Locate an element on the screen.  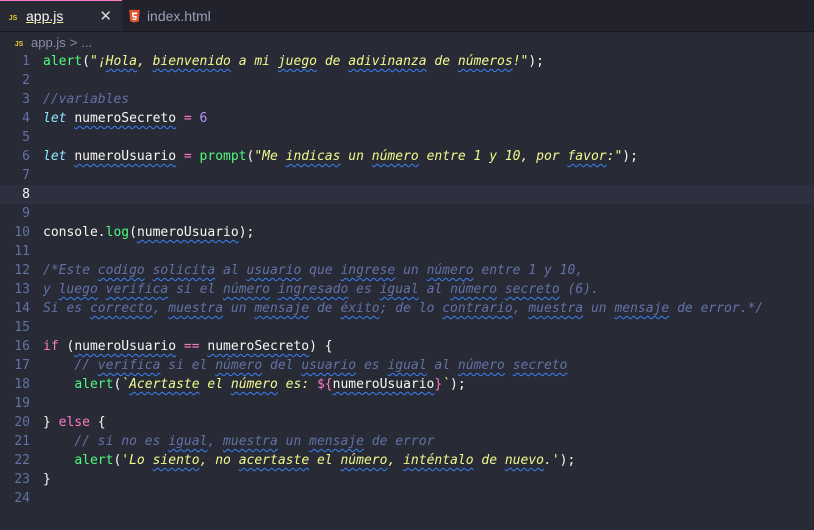
line-number: 4 is located at coordinates (26, 118).